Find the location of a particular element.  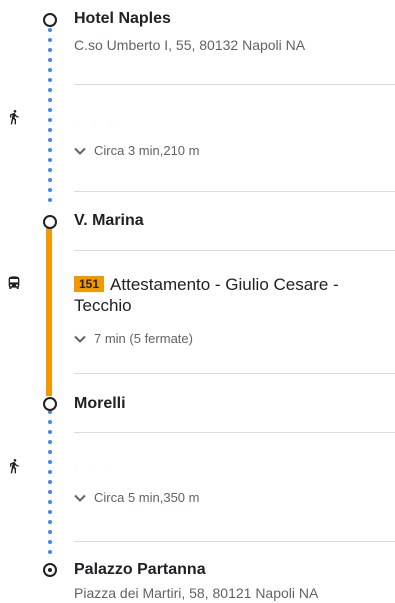

bus-summary: 7 min (5 fermate) is located at coordinates (143, 338).